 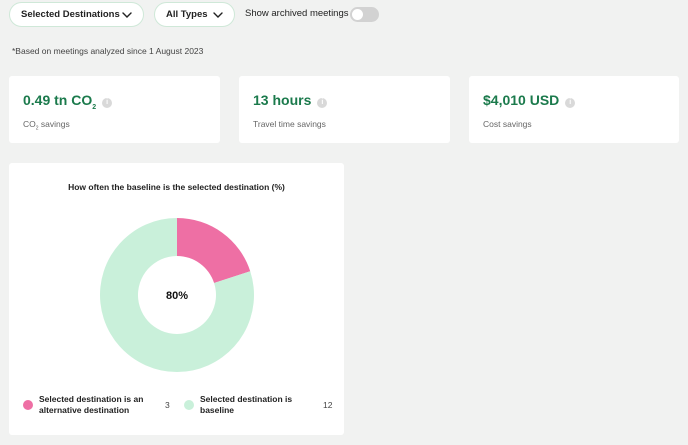 I want to click on type-filter-dropdown: All Types, so click(x=194, y=14).